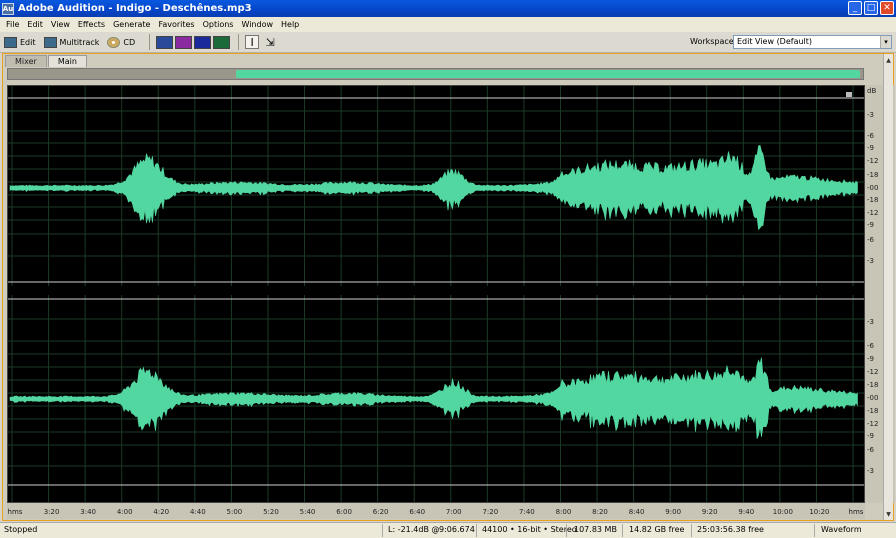 Image resolution: width=896 pixels, height=538 pixels. I want to click on time-label: 7:20, so click(490, 512).